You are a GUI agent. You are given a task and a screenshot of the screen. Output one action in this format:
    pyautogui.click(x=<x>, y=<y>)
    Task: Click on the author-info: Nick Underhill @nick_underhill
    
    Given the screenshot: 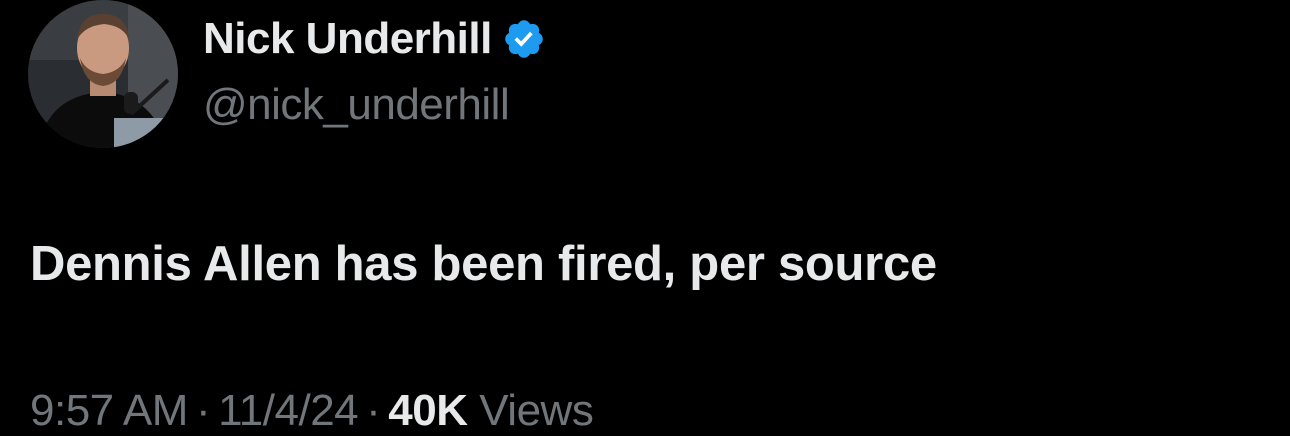 What is the action you would take?
    pyautogui.click(x=374, y=69)
    